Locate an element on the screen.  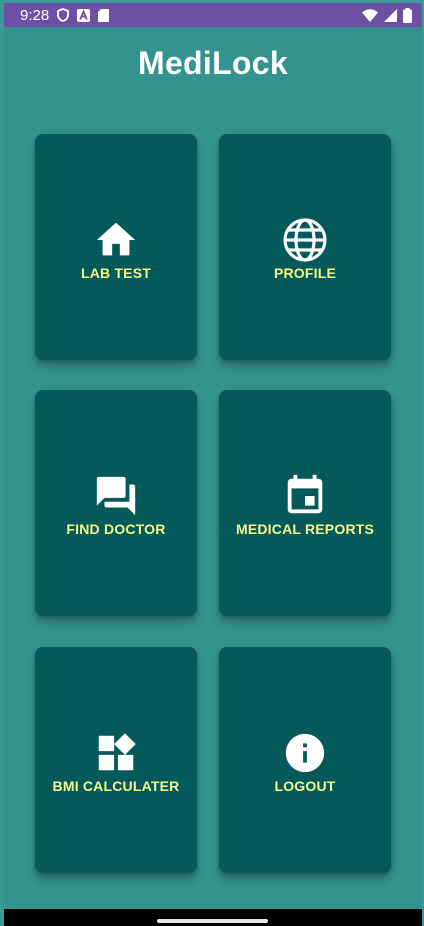
tile-label: BMI CALCULATER is located at coordinates (116, 786).